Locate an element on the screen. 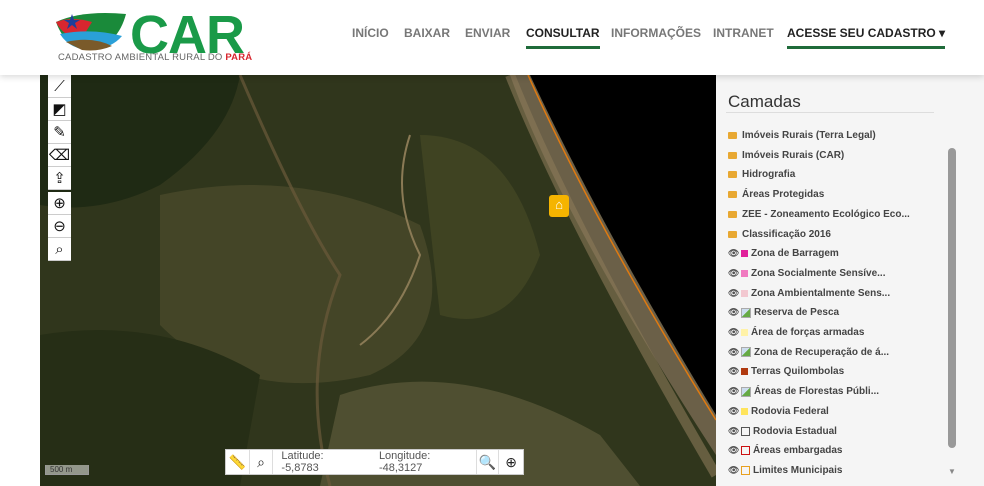 This screenshot has width=984, height=486. longitude-readout: Longitude: -48,3127 is located at coordinates (404, 462).